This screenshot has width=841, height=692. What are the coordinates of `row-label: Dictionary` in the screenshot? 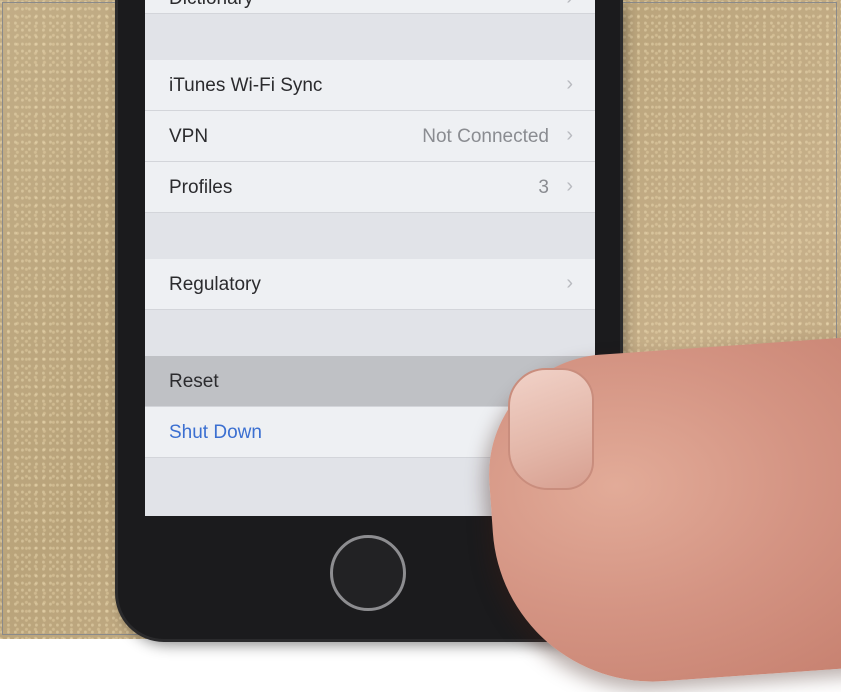 It's located at (211, 5).